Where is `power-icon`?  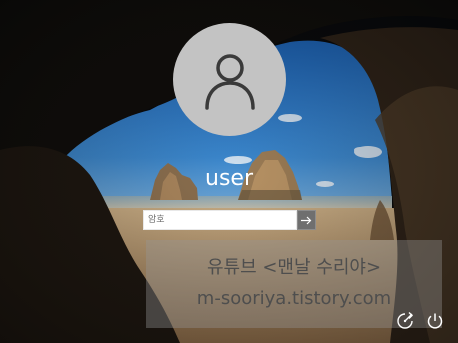 power-icon is located at coordinates (435, 321).